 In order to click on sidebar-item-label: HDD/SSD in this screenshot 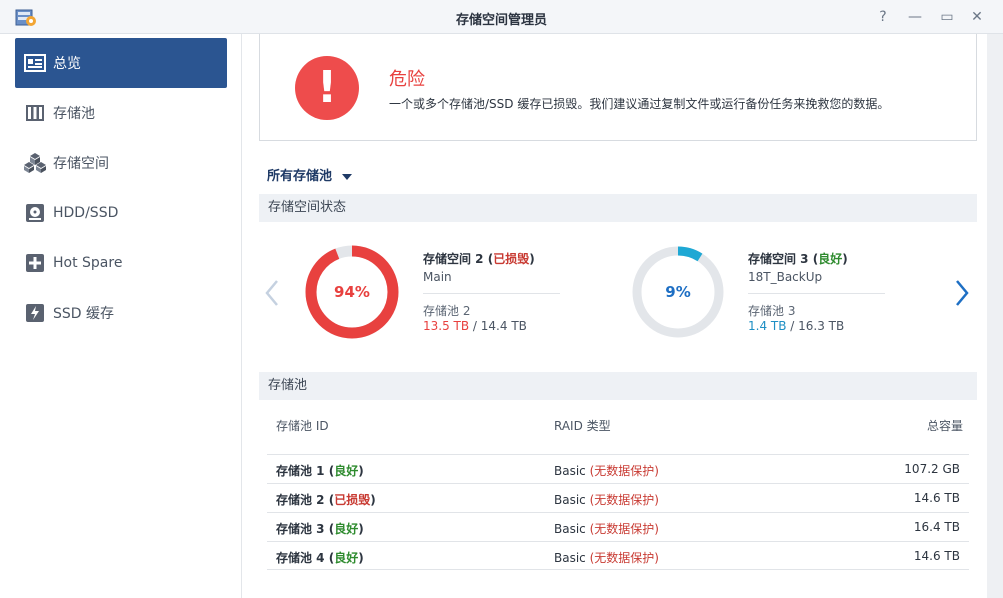, I will do `click(86, 213)`.